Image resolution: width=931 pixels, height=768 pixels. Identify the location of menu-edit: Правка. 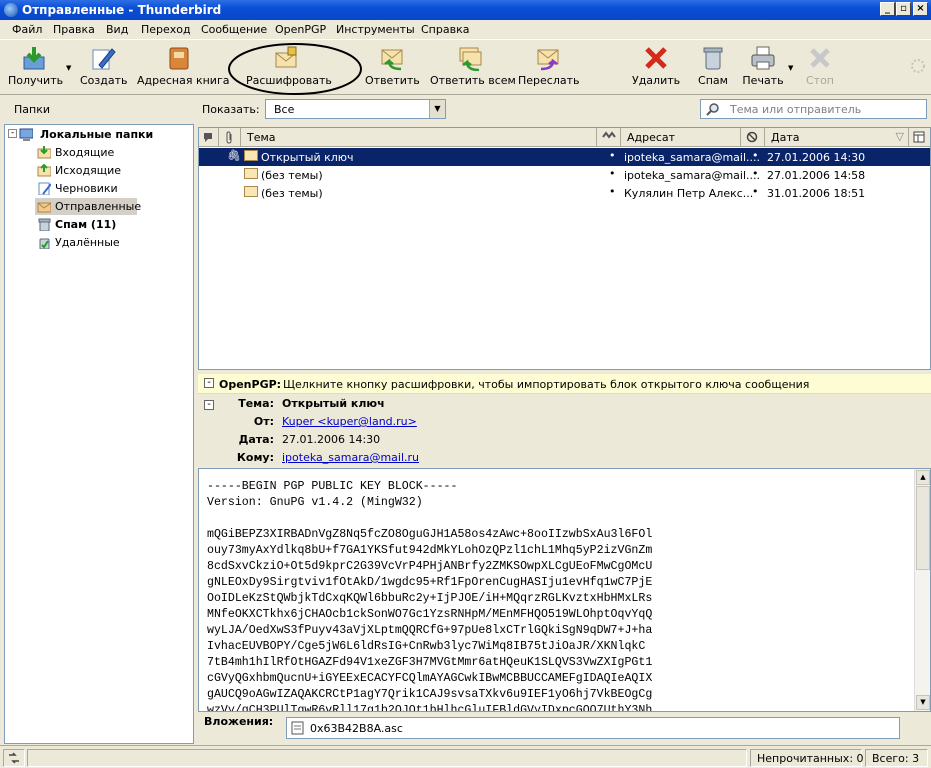
(74, 29).